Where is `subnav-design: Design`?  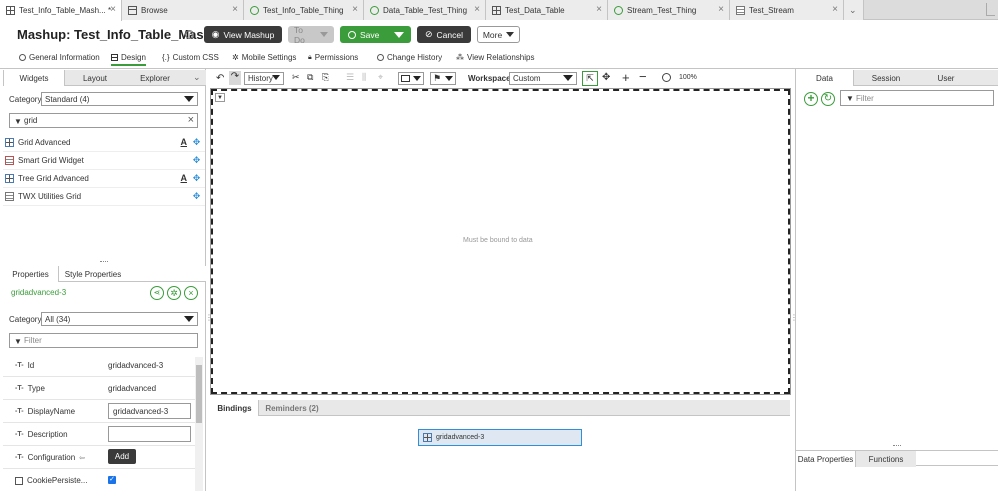 subnav-design: Design is located at coordinates (128, 59).